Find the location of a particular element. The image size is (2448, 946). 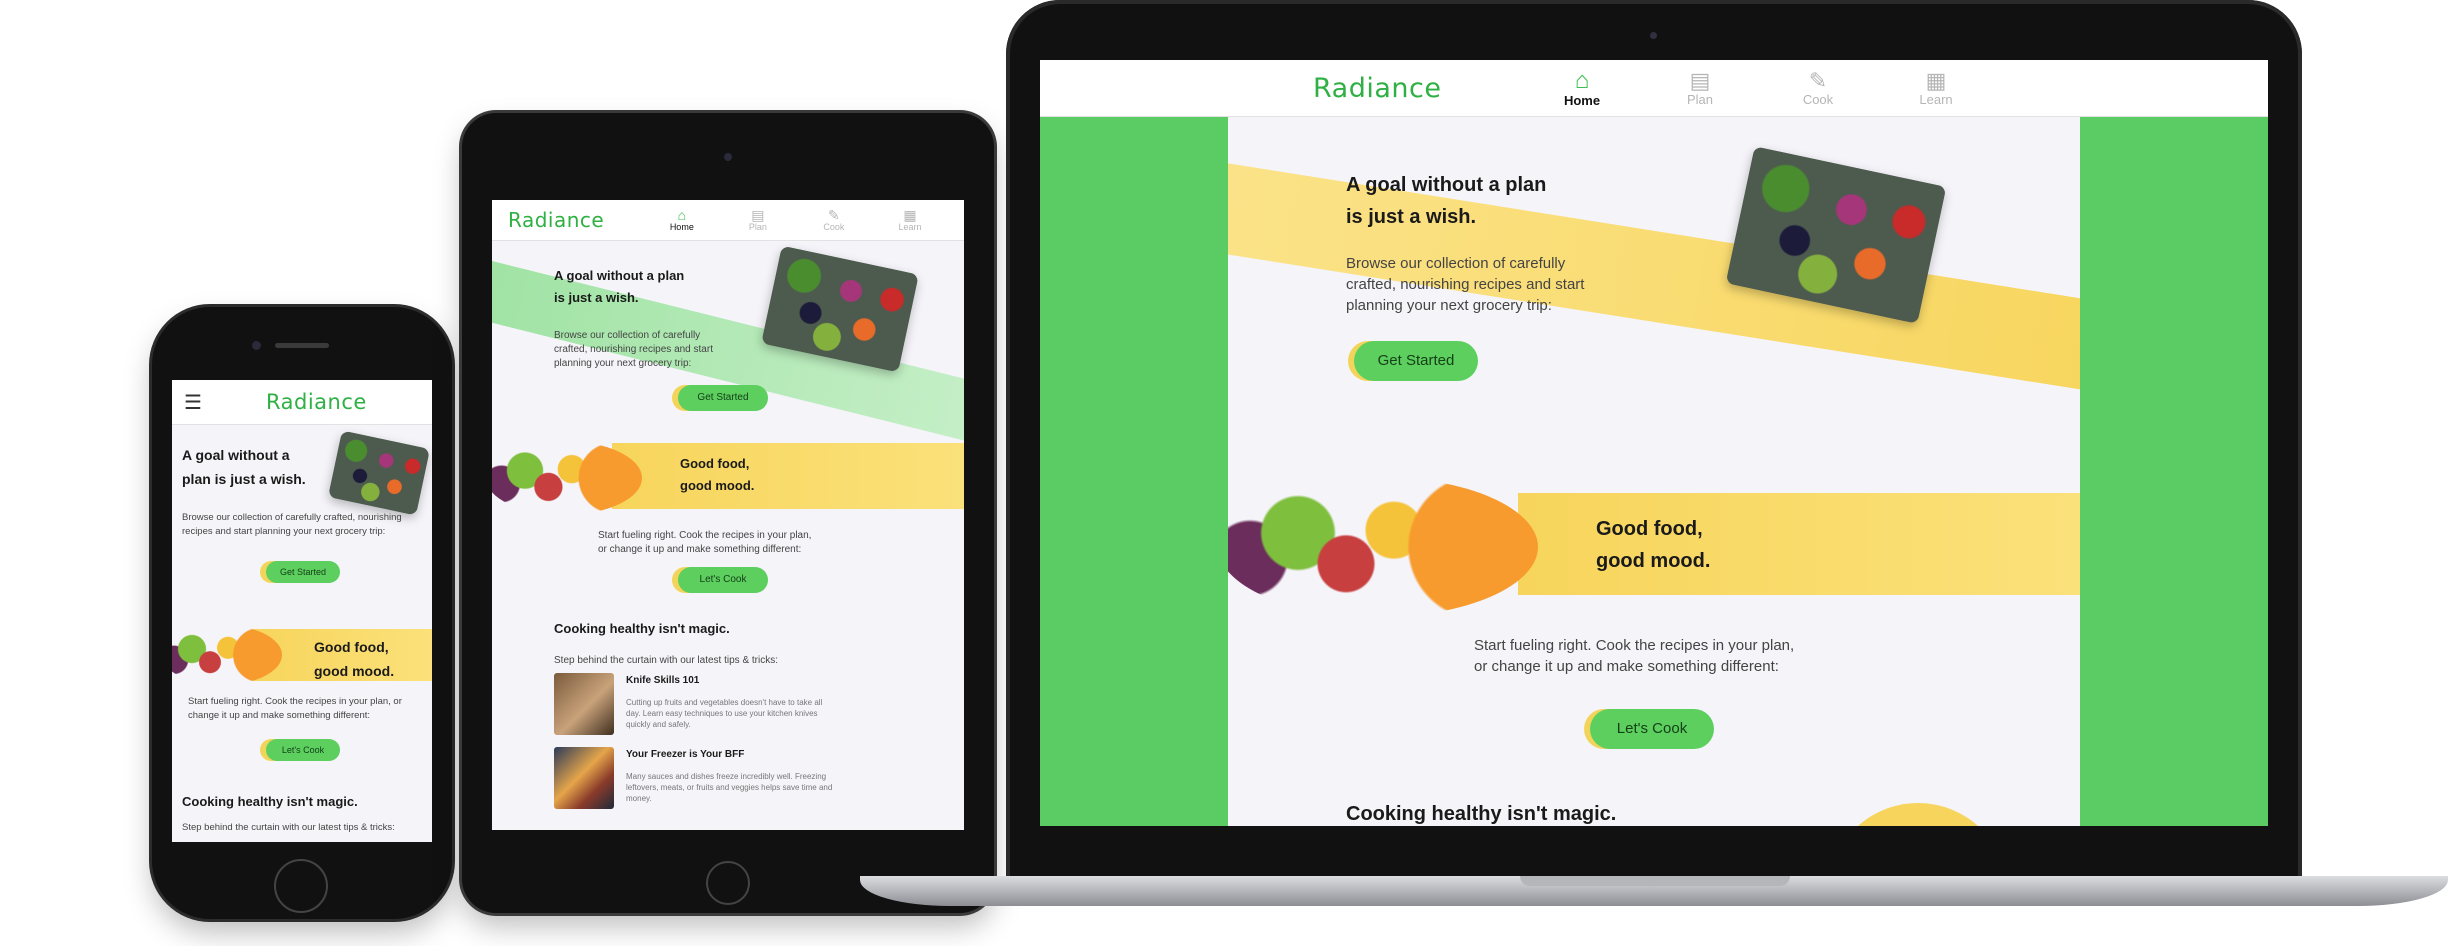

phone-home-button is located at coordinates (301, 886).